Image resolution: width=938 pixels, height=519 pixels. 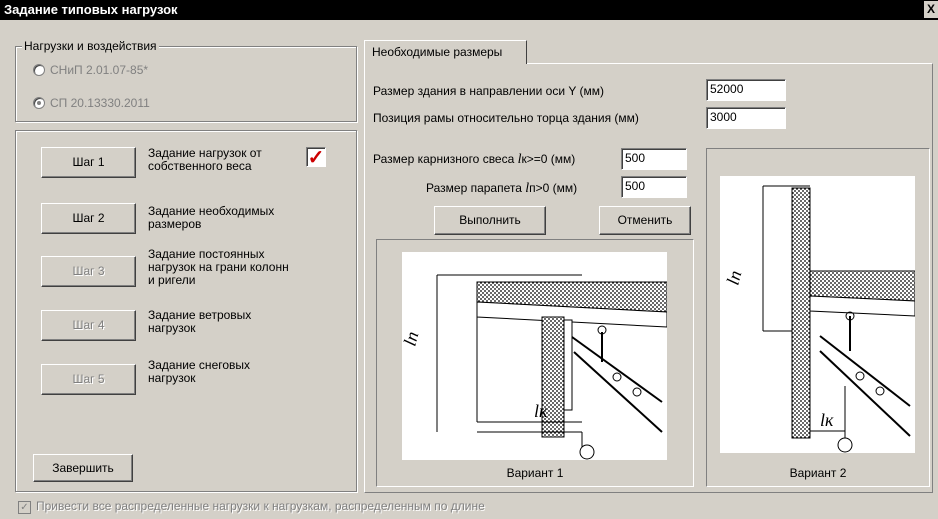 I want to click on variant1-diagram: lп lк, so click(x=534, y=367).